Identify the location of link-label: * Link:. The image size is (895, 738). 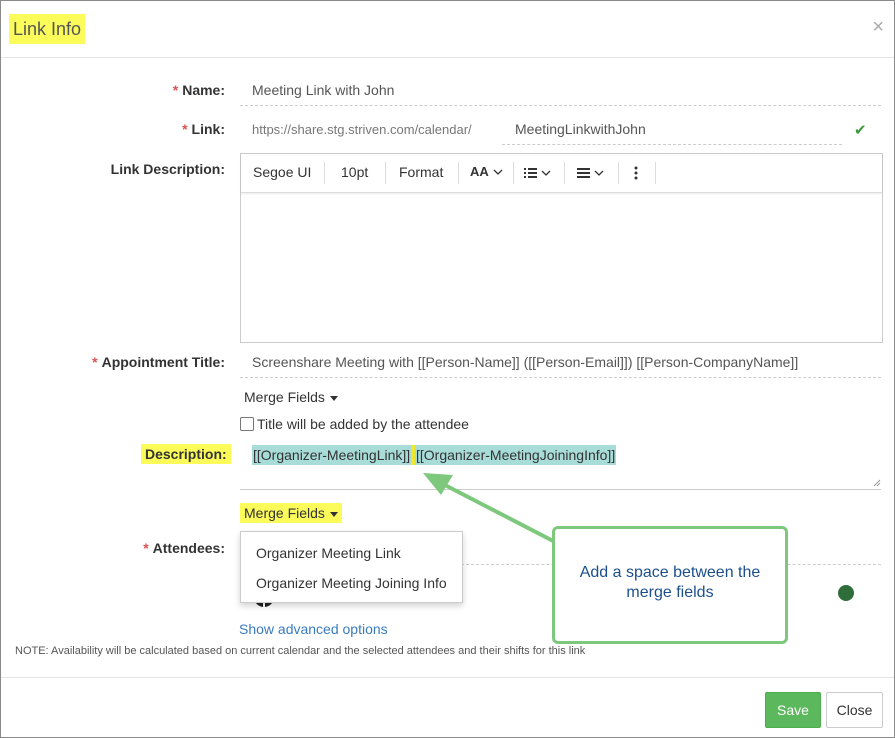
(203, 129).